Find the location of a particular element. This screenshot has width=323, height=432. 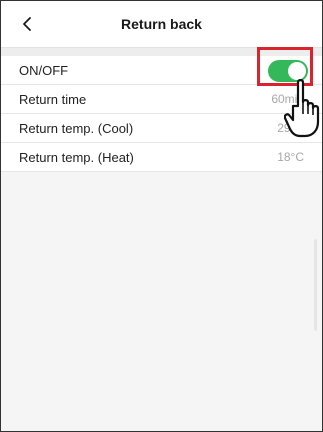

setting-row-return-temp-cool: Return temp. (Cool) 29°C is located at coordinates (161, 128).